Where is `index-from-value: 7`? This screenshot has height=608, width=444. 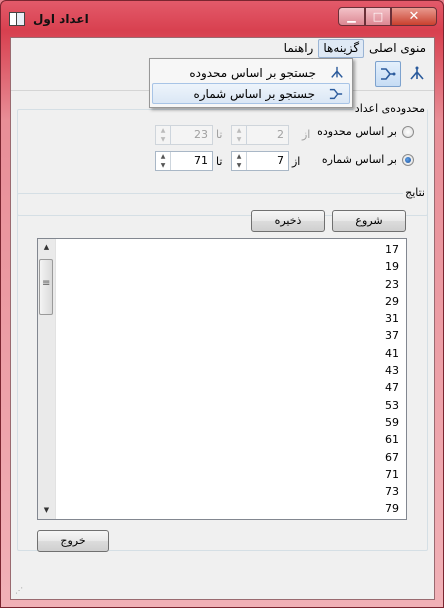 index-from-value: 7 is located at coordinates (280, 160).